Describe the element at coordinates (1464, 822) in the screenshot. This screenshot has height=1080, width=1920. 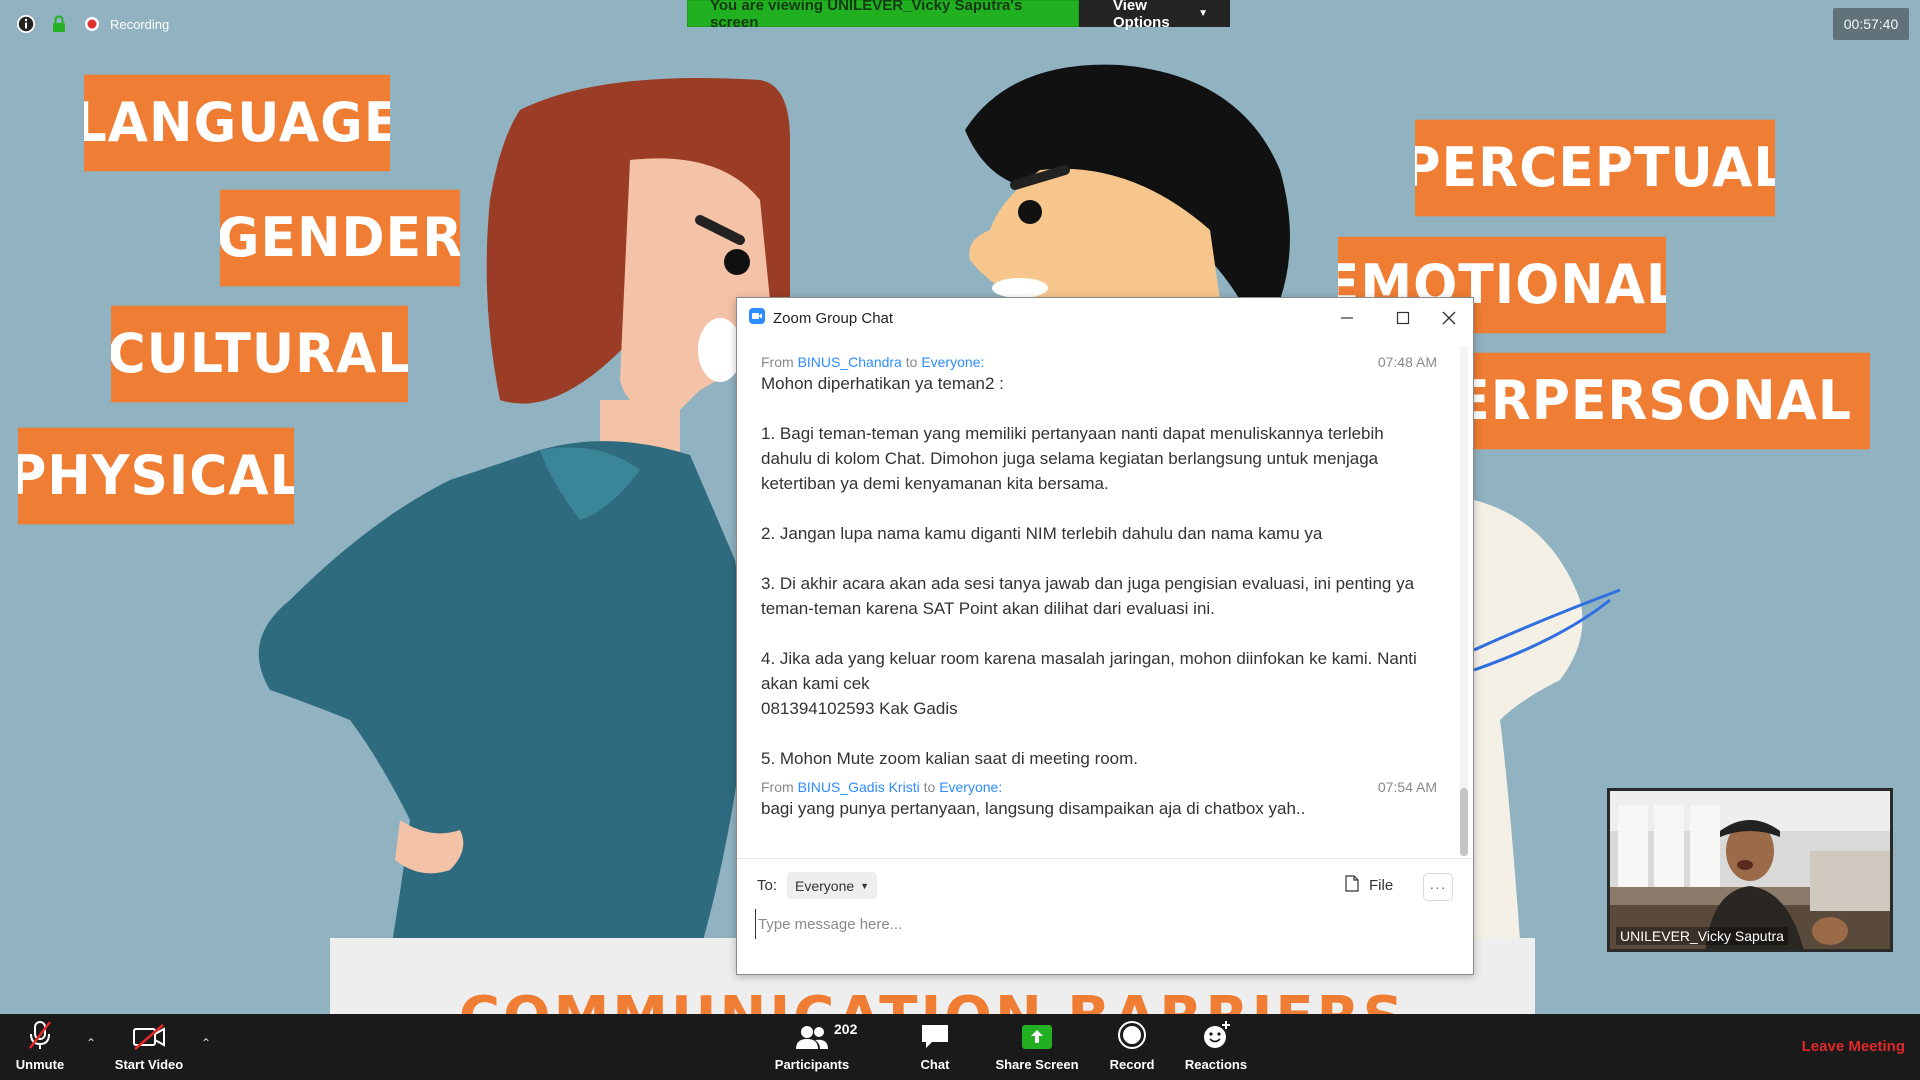
I see `chat-scrollbar-thumb` at that location.